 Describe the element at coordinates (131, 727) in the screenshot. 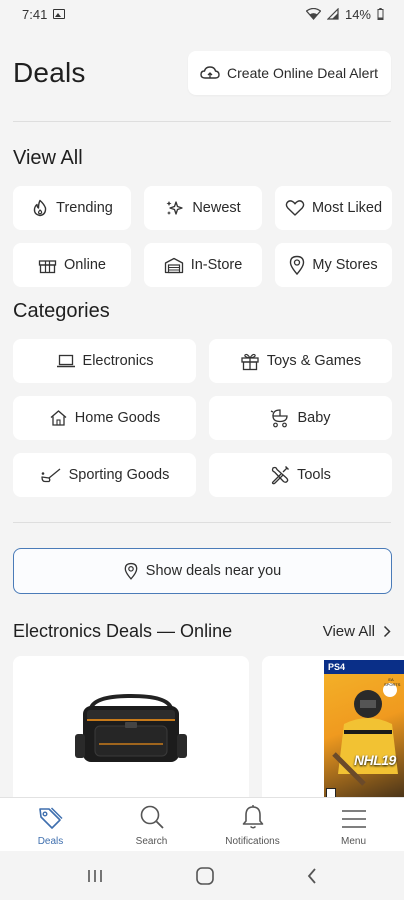

I see `camera-bag-image` at that location.